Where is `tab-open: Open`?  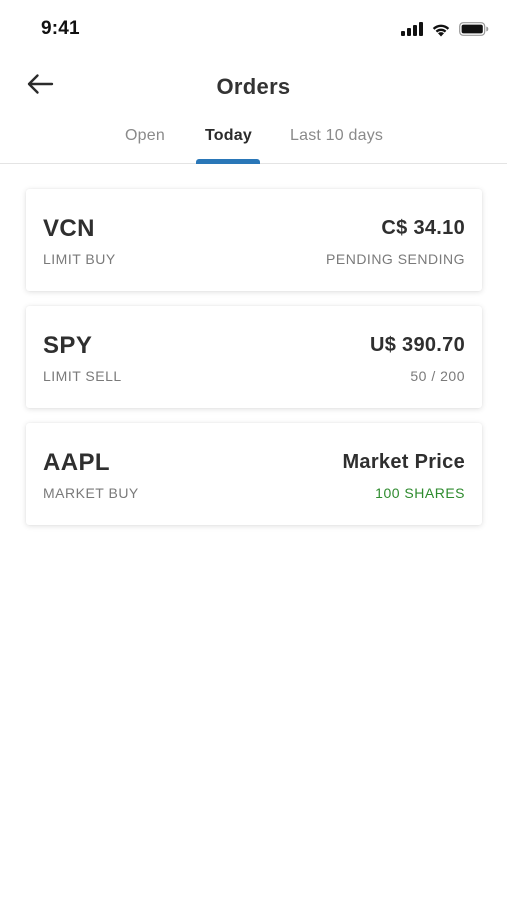
tab-open: Open is located at coordinates (145, 136).